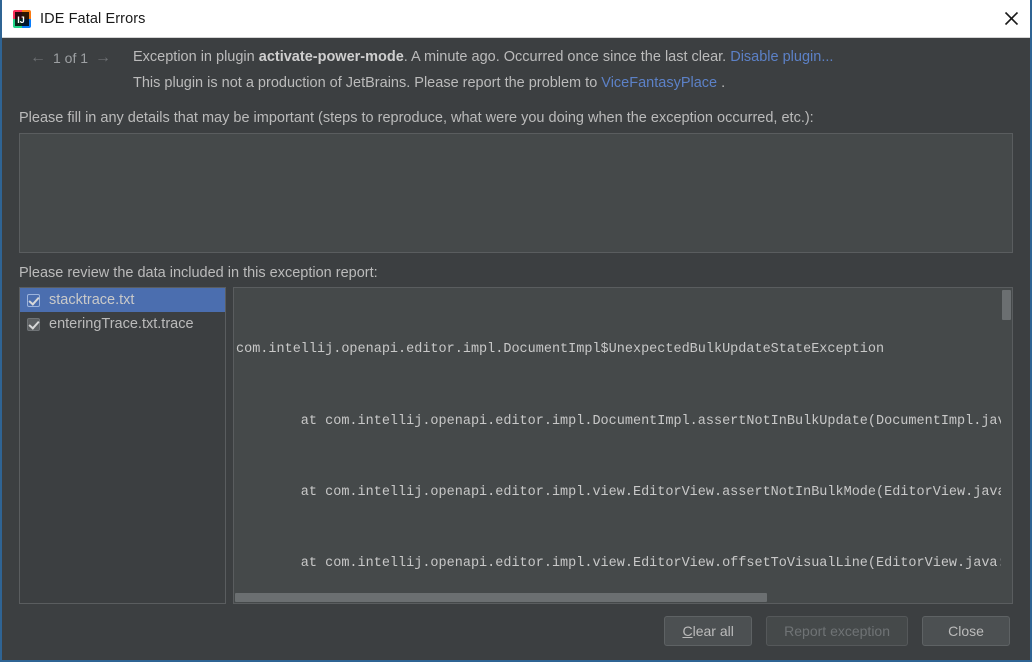 Image resolution: width=1032 pixels, height=662 pixels. Describe the element at coordinates (92, 300) in the screenshot. I see `attachment-name: stacktrace.txt` at that location.